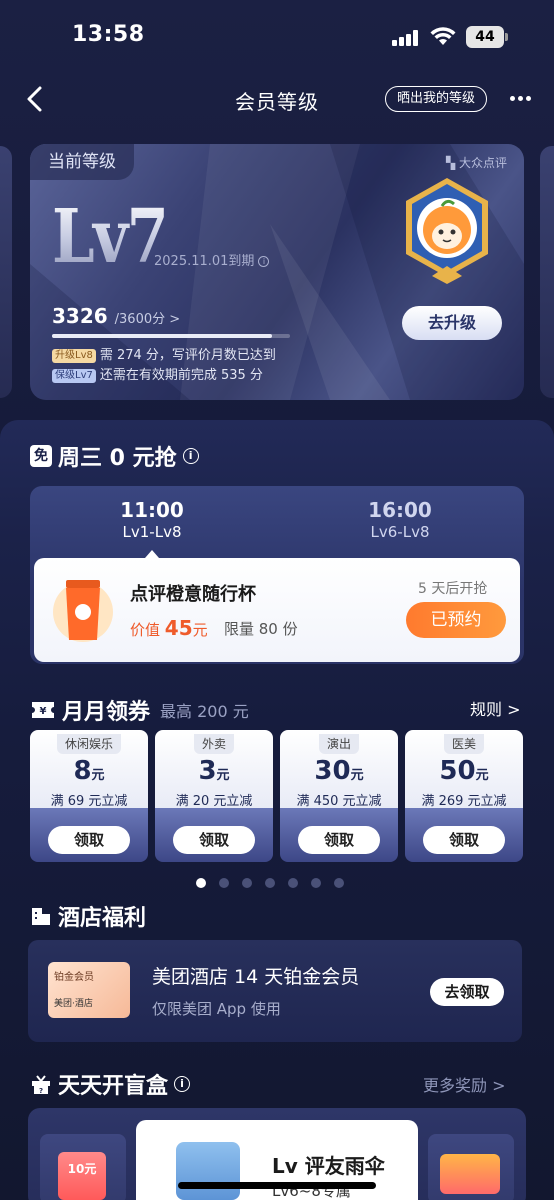 The height and width of the screenshot is (1200, 554). Describe the element at coordinates (471, 1167) in the screenshot. I see `blind-box-item` at that location.